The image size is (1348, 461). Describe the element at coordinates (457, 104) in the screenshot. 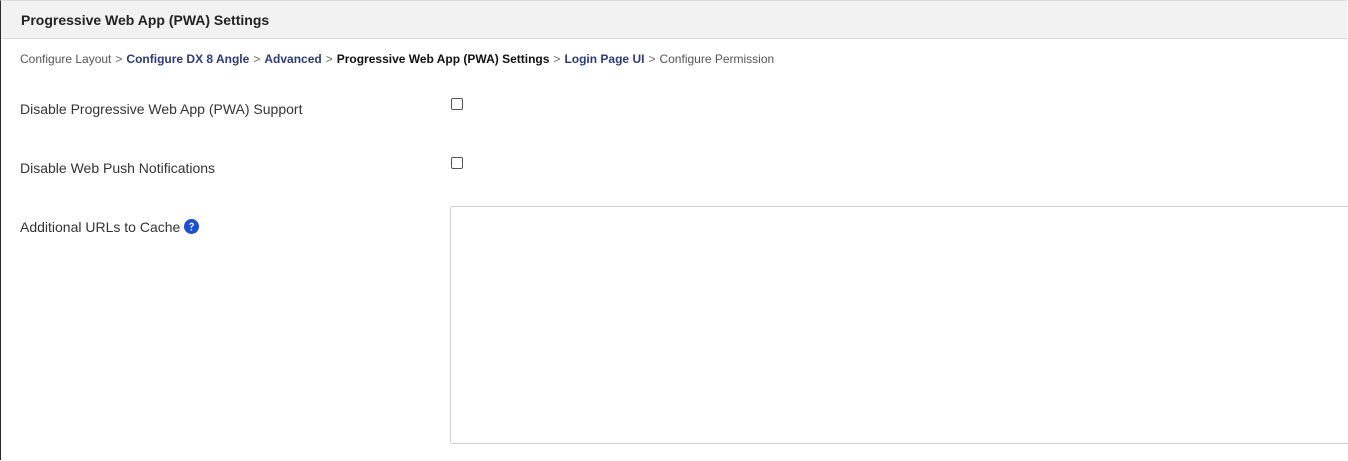

I see `disable-pwa-support-checkbox` at that location.